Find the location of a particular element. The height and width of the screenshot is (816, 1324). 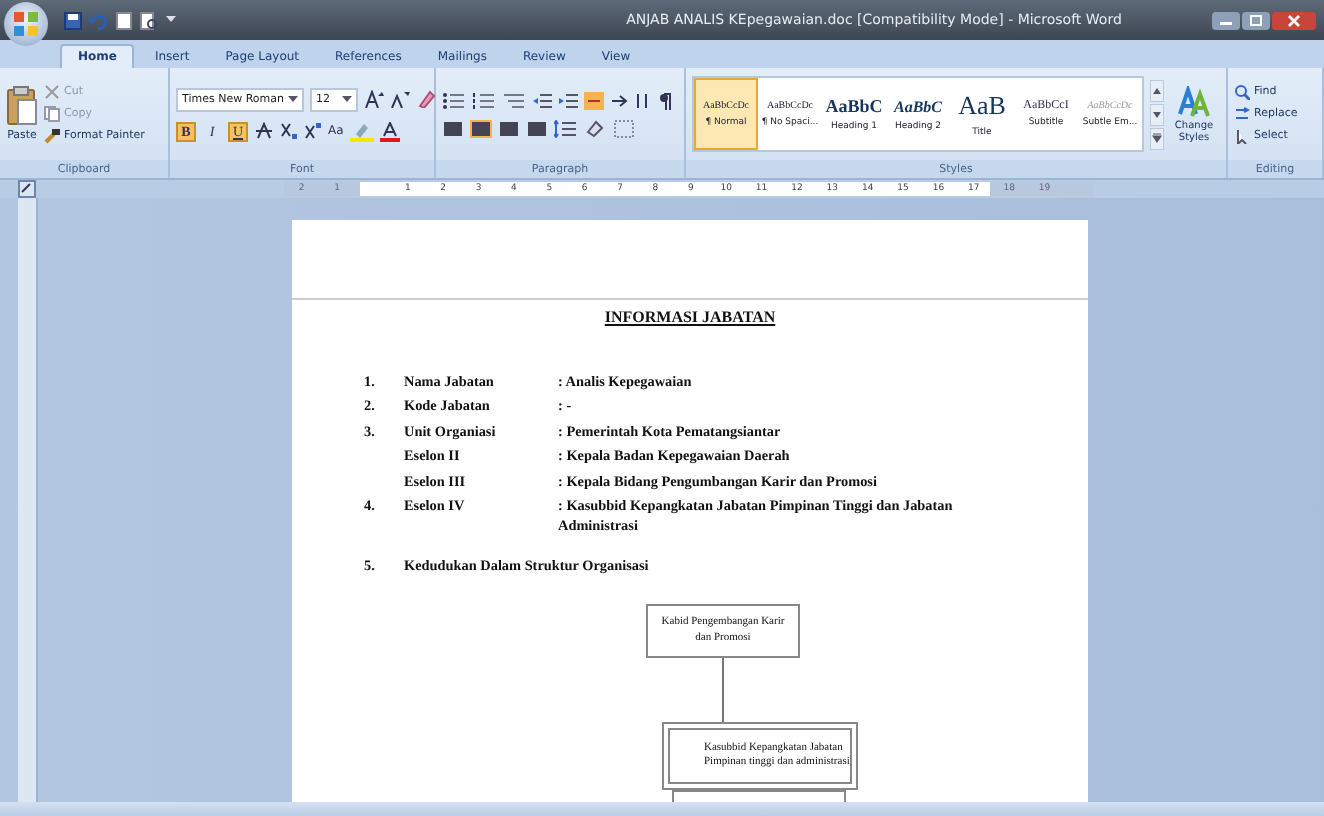

document-heading: INFORMASI JABATAN is located at coordinates (690, 316).